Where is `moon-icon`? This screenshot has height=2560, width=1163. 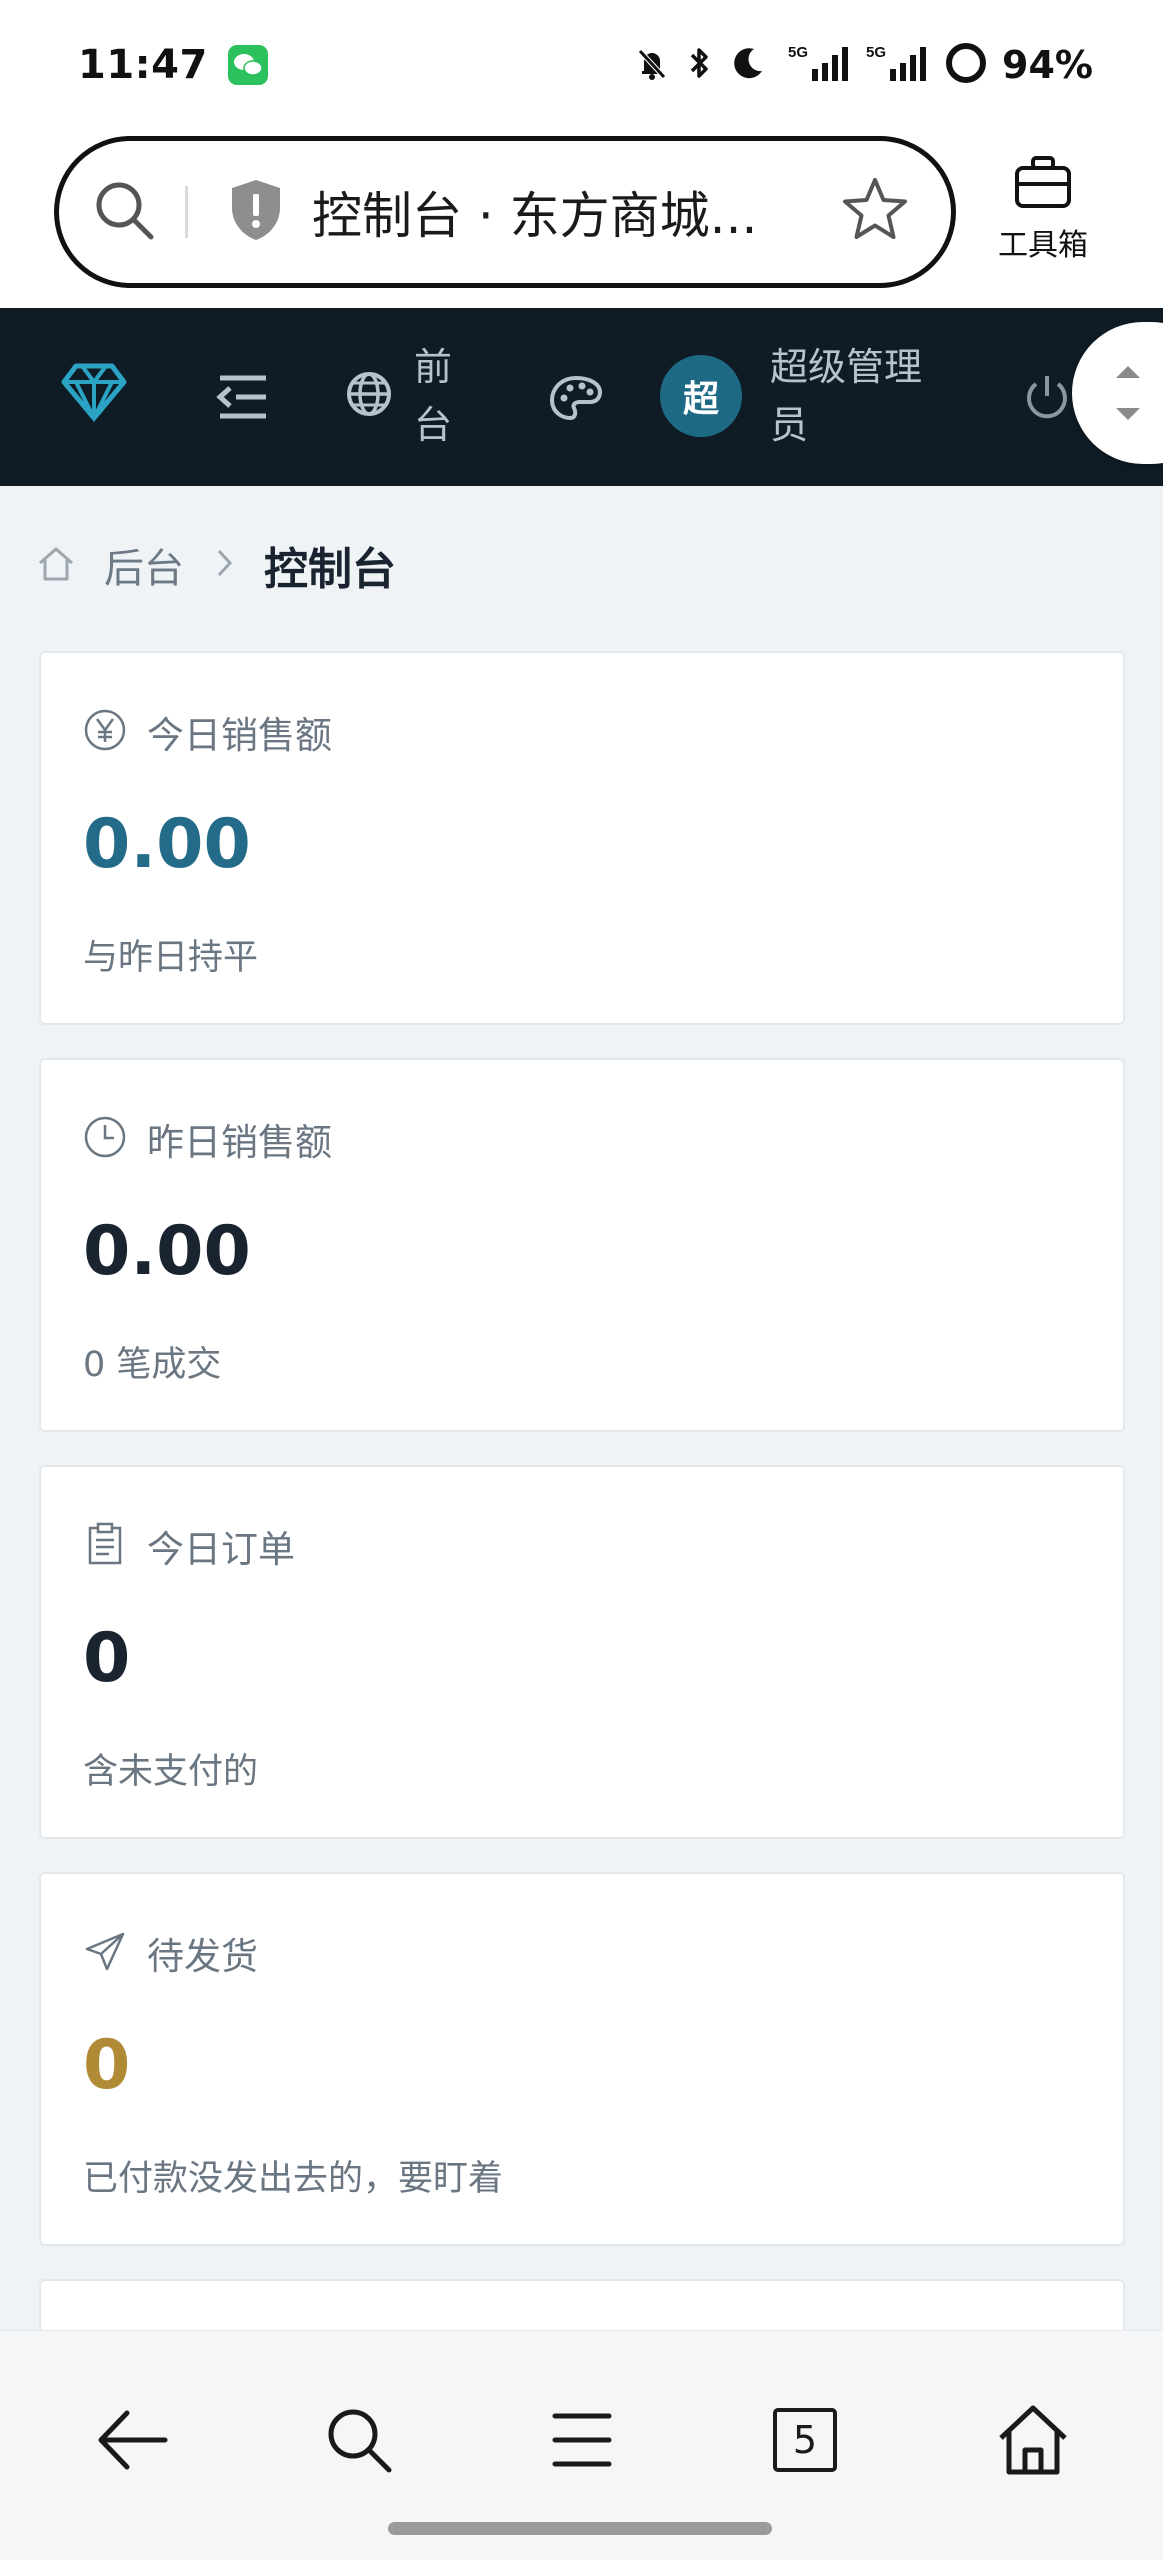 moon-icon is located at coordinates (748, 65).